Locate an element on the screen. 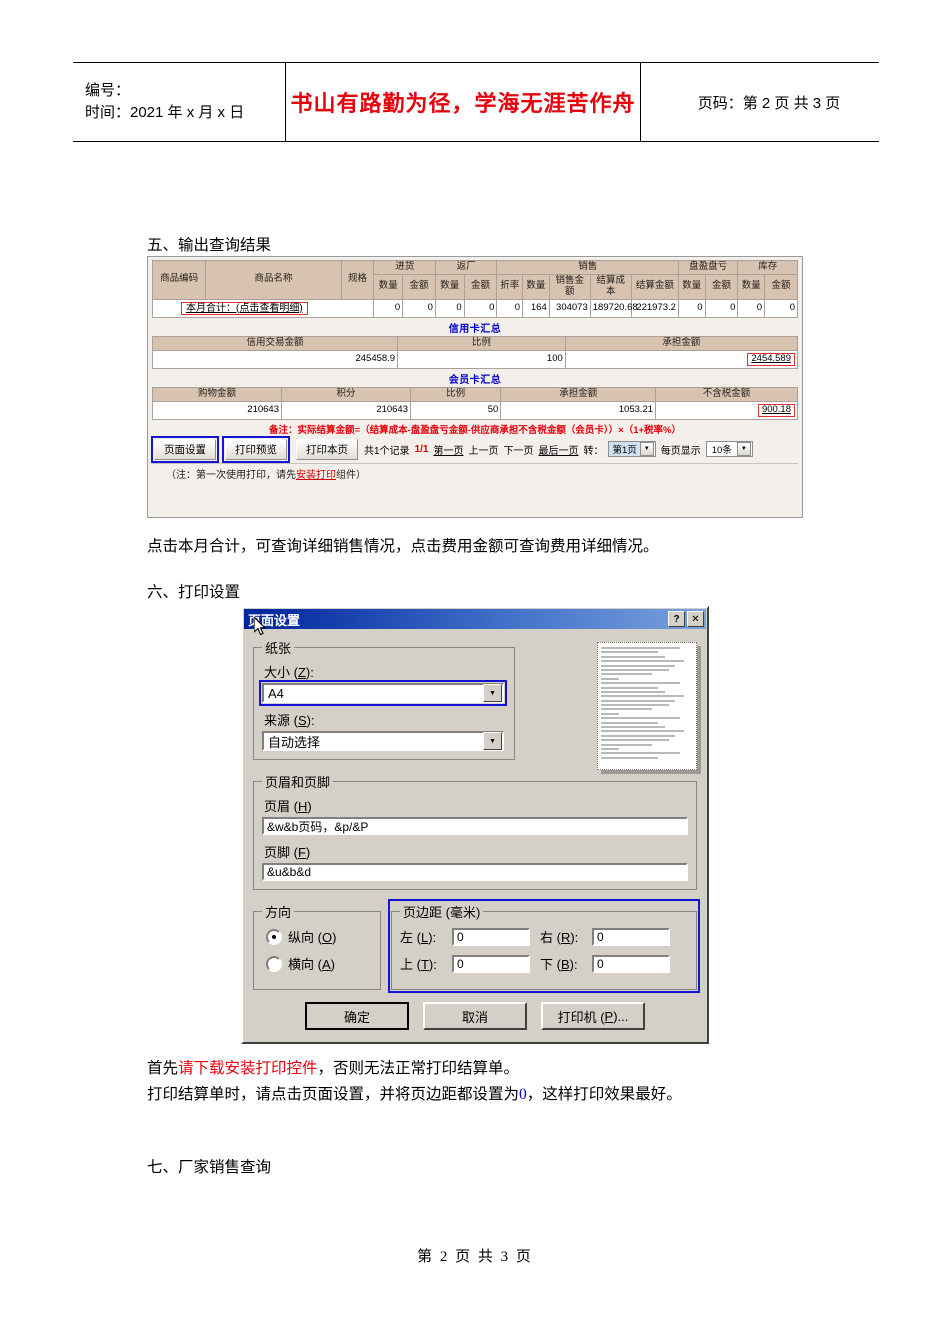 The height and width of the screenshot is (1344, 950). landscape-radio is located at coordinates (274, 963).